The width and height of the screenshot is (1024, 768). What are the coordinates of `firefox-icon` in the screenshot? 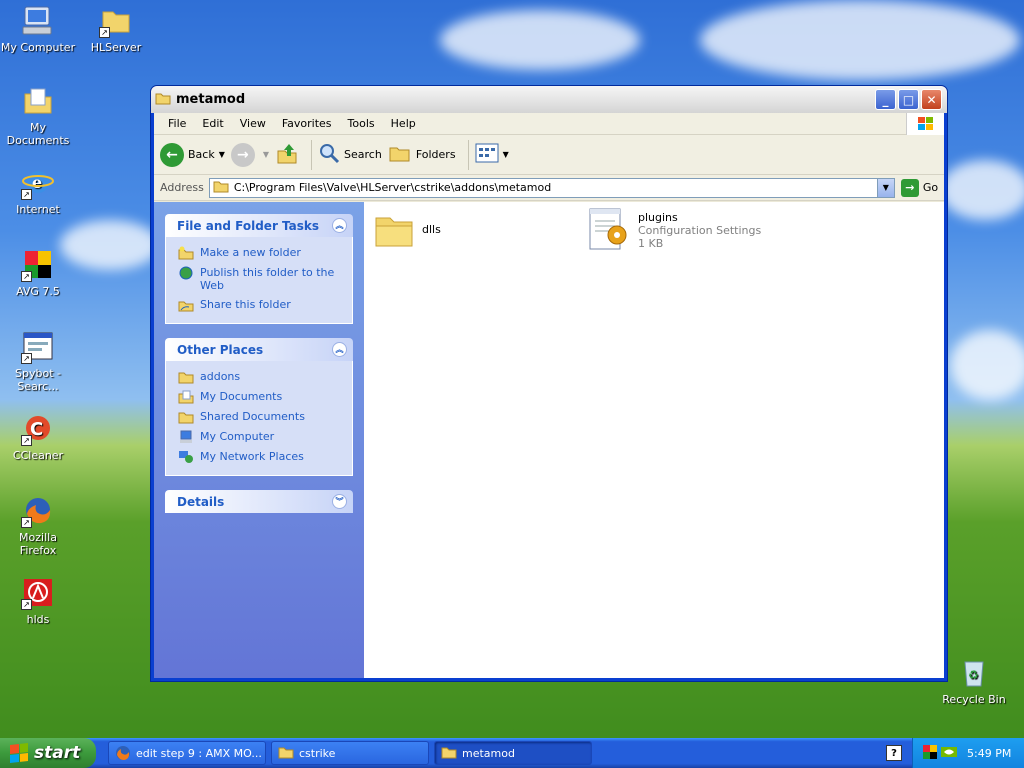 It's located at (123, 753).